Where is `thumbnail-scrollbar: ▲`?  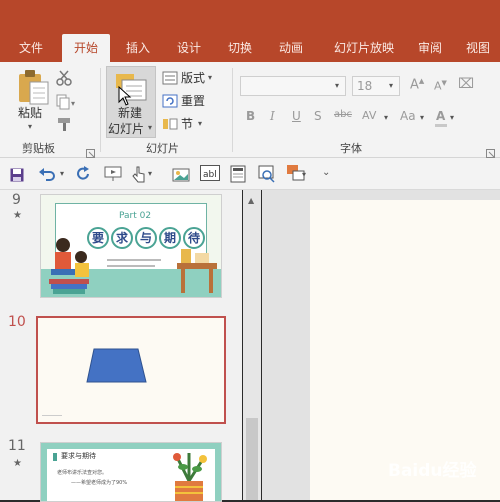 thumbnail-scrollbar: ▲ is located at coordinates (252, 345).